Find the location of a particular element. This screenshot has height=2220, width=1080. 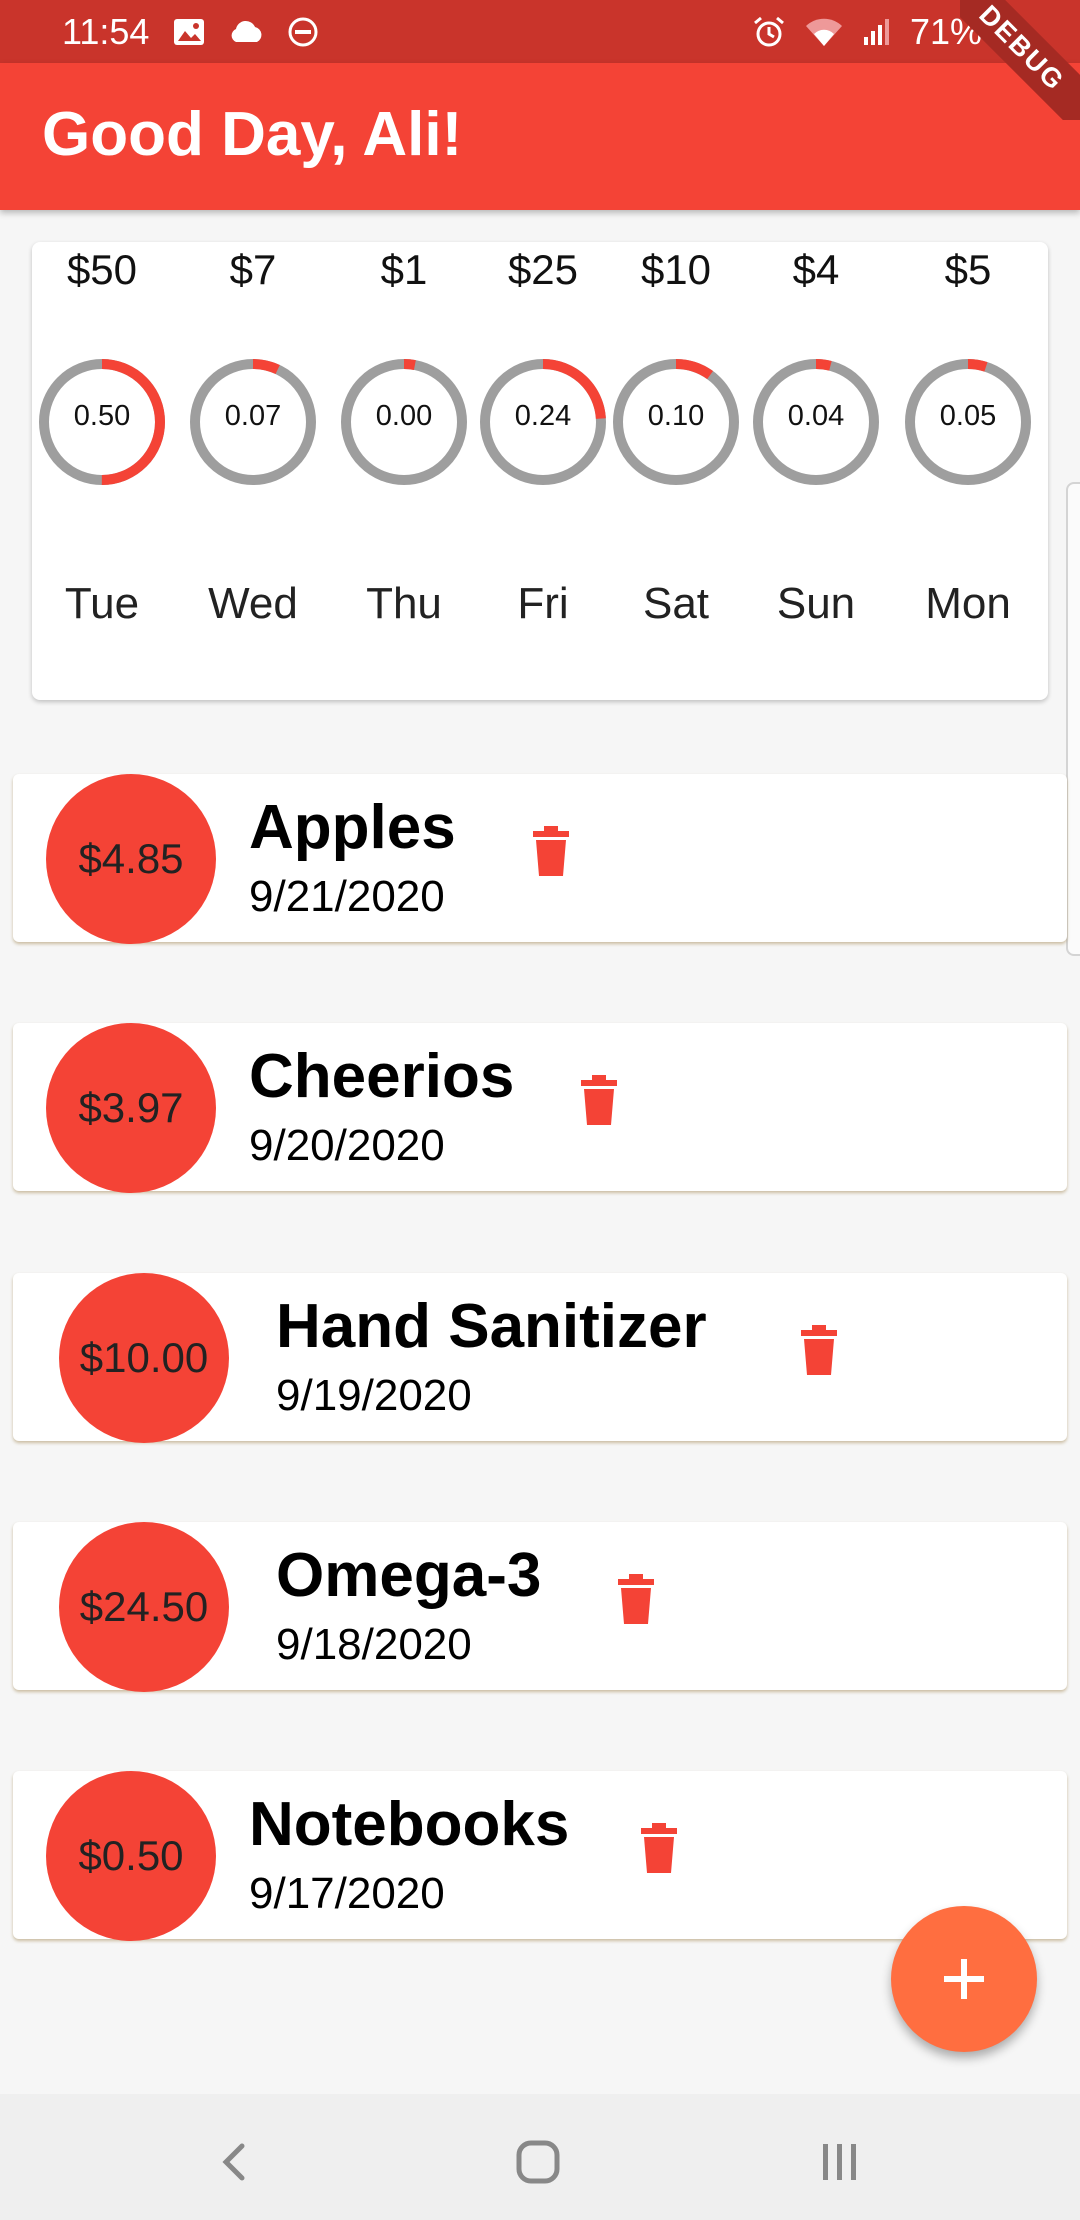

back-icon is located at coordinates (233, 2162).